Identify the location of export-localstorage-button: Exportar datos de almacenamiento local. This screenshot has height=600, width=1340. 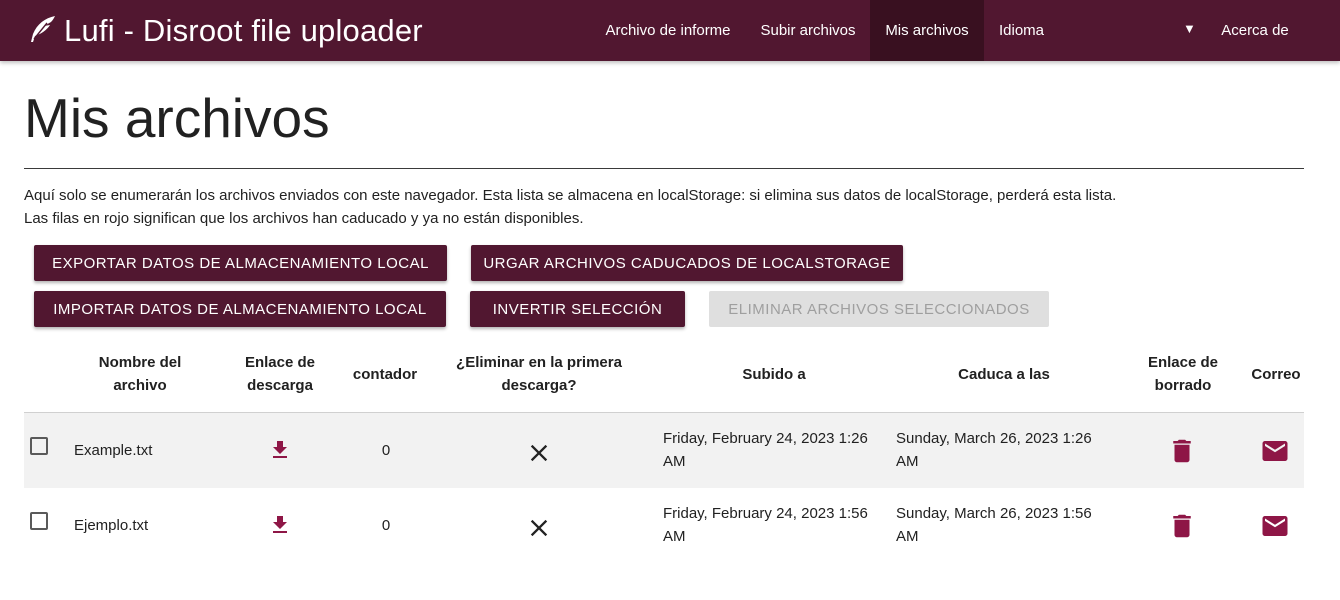
(240, 263).